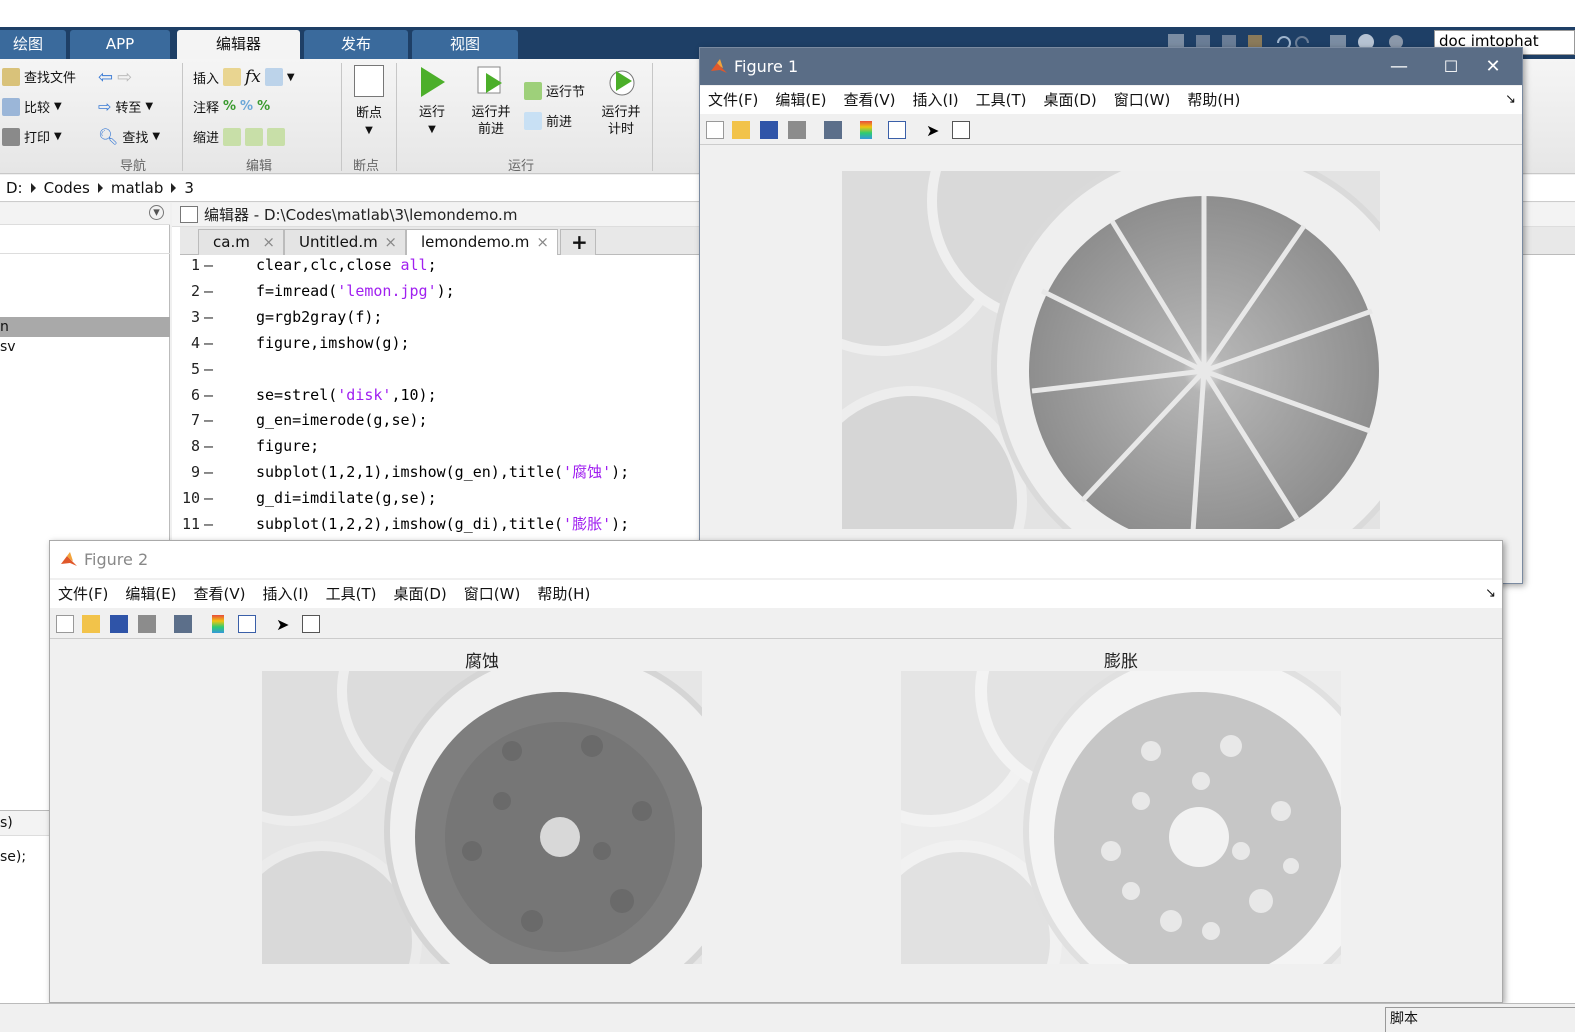  Describe the element at coordinates (32, 106) in the screenshot. I see `compare-button: 比较 ▼` at that location.